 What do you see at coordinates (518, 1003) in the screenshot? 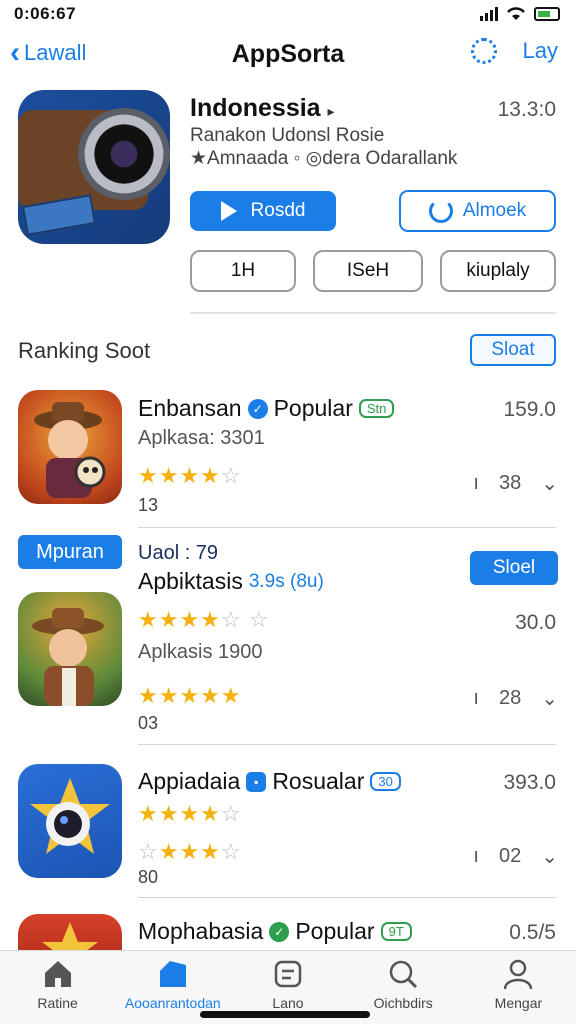
I see `tab-label: Mengar` at bounding box center [518, 1003].